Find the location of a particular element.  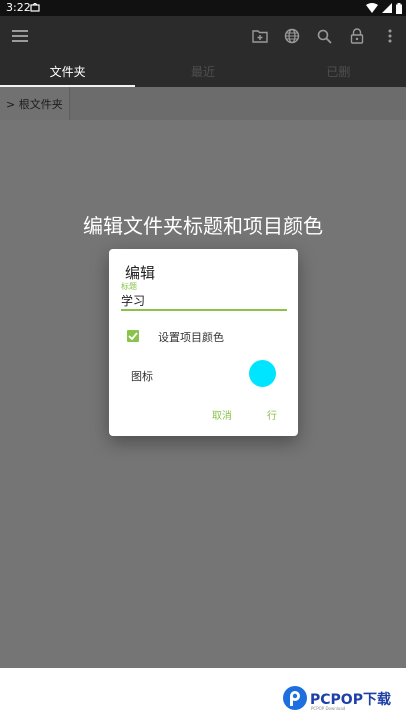

tab-bar: 文件夹 最近 已删 is located at coordinates (203, 71).